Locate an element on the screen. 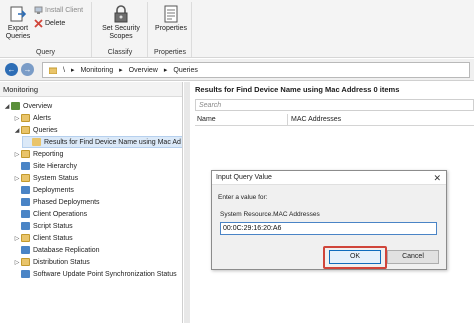 This screenshot has width=474, height=323. search-input: Search is located at coordinates (334, 105).